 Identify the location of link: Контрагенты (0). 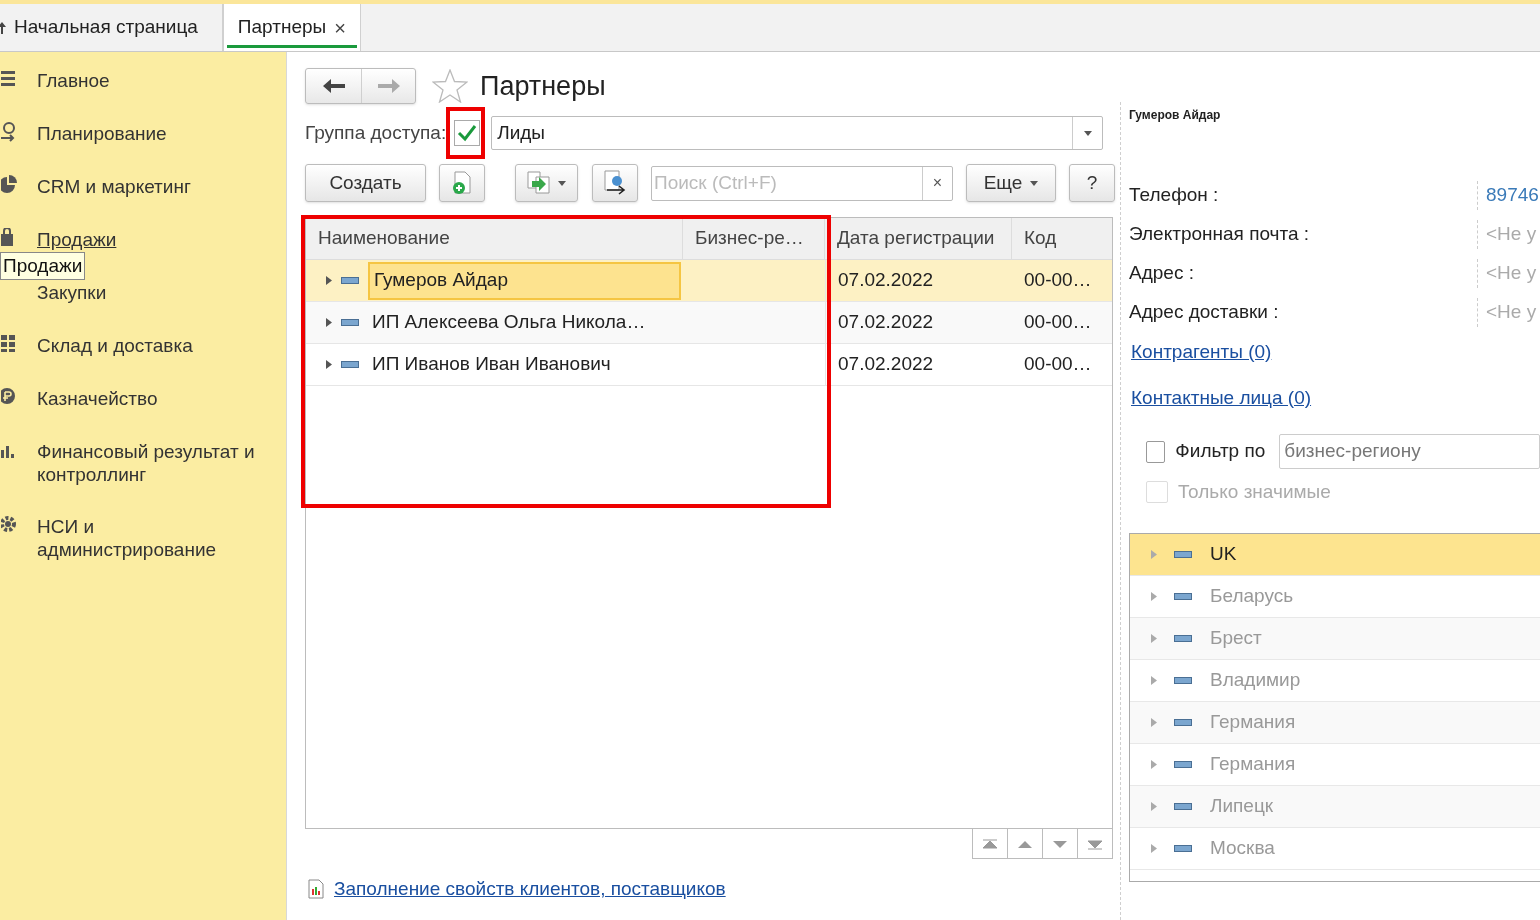
(1201, 352).